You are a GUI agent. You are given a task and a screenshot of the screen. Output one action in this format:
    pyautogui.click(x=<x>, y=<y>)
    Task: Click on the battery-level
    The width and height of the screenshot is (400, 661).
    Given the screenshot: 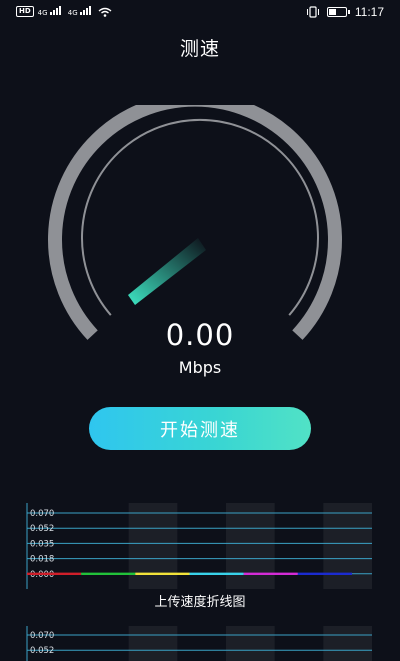 What is the action you would take?
    pyautogui.click(x=332, y=12)
    